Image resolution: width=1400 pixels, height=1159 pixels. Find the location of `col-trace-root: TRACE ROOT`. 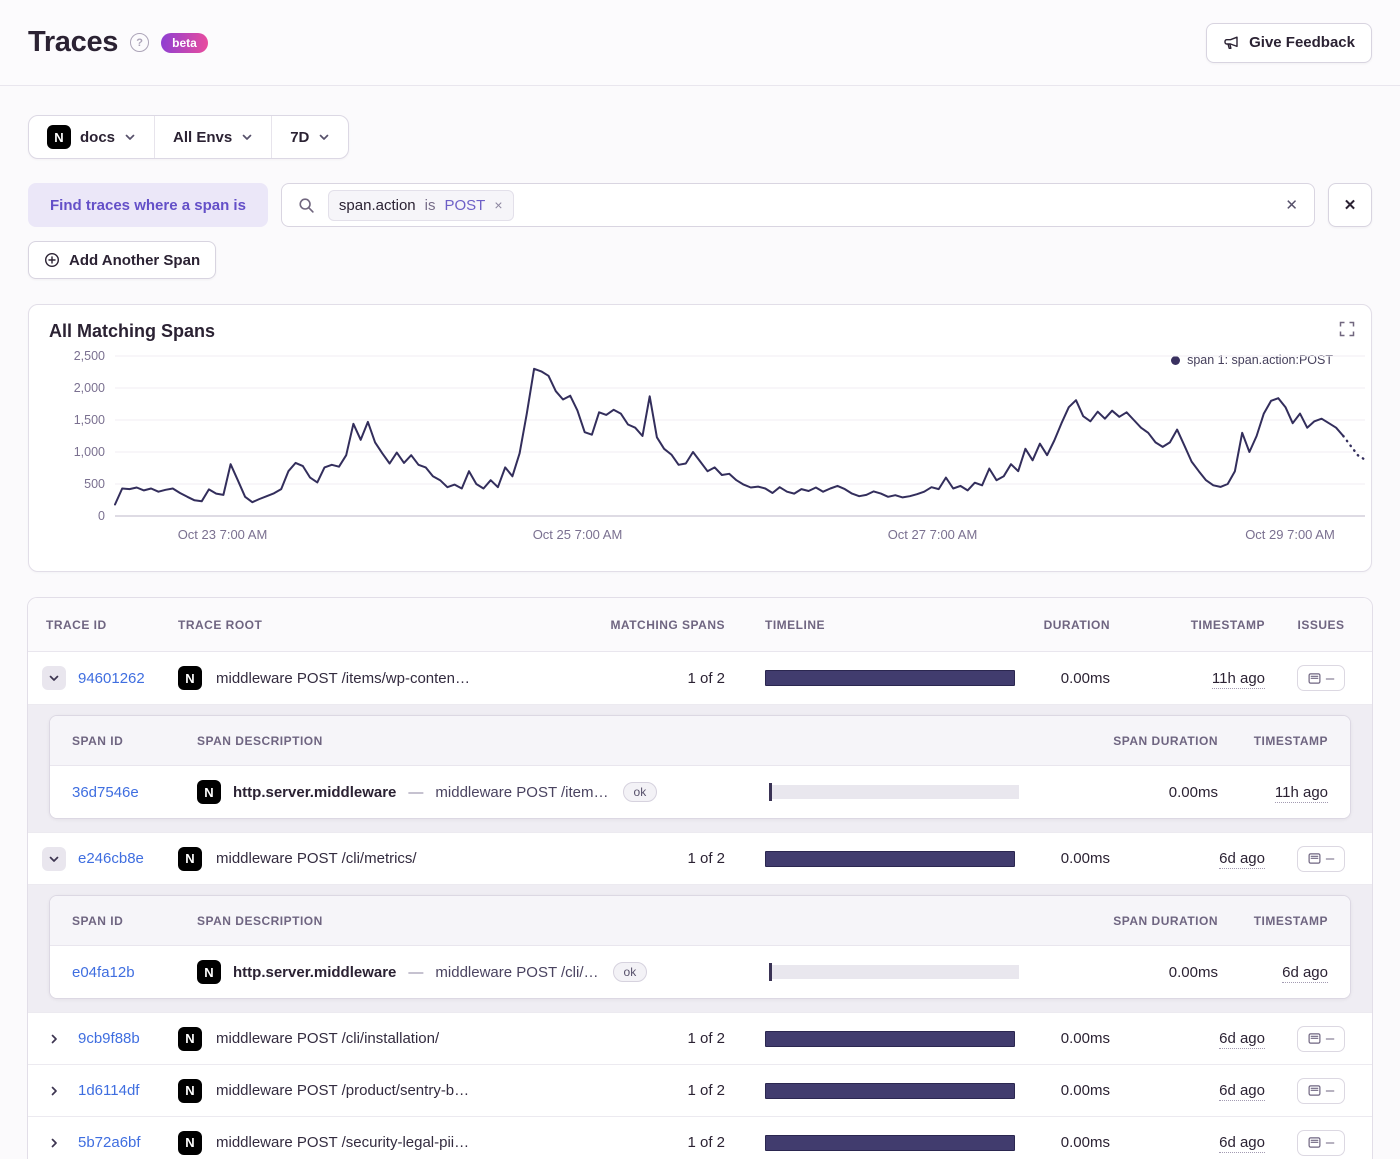

col-trace-root: TRACE ROOT is located at coordinates (220, 624).